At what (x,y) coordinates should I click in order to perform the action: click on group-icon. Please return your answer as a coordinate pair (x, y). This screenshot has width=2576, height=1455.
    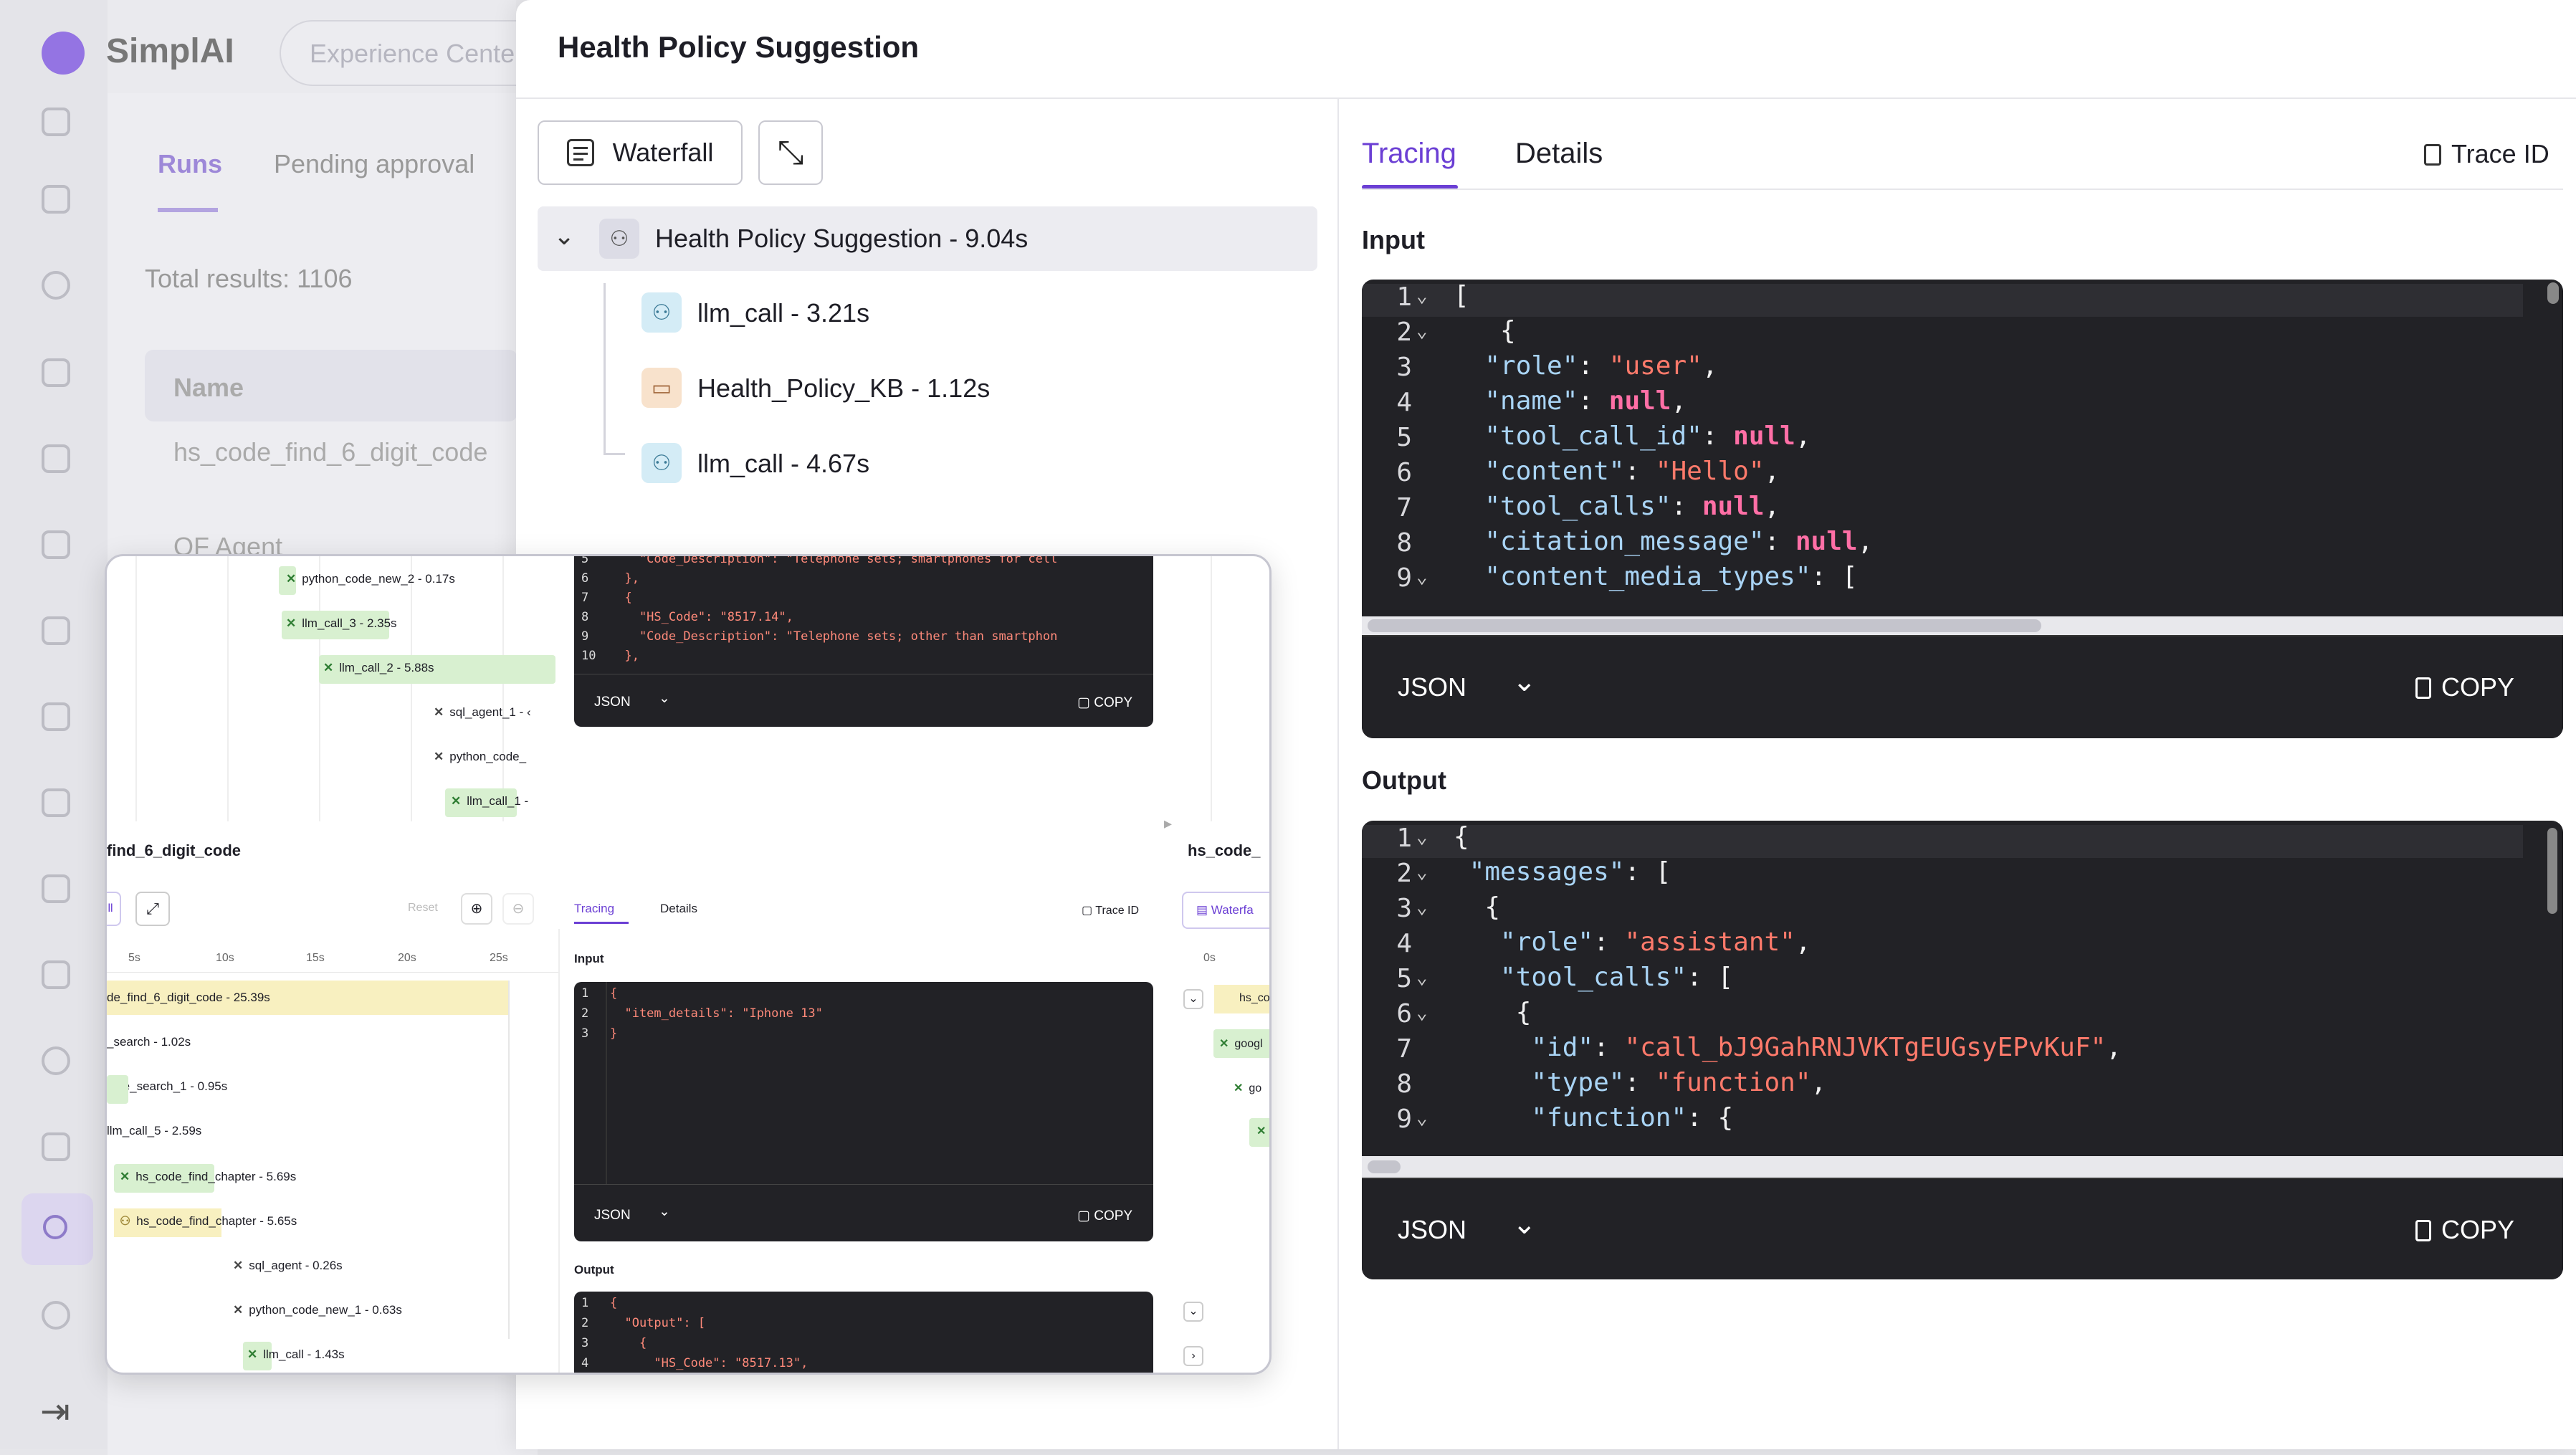
    Looking at the image, I should click on (56, 888).